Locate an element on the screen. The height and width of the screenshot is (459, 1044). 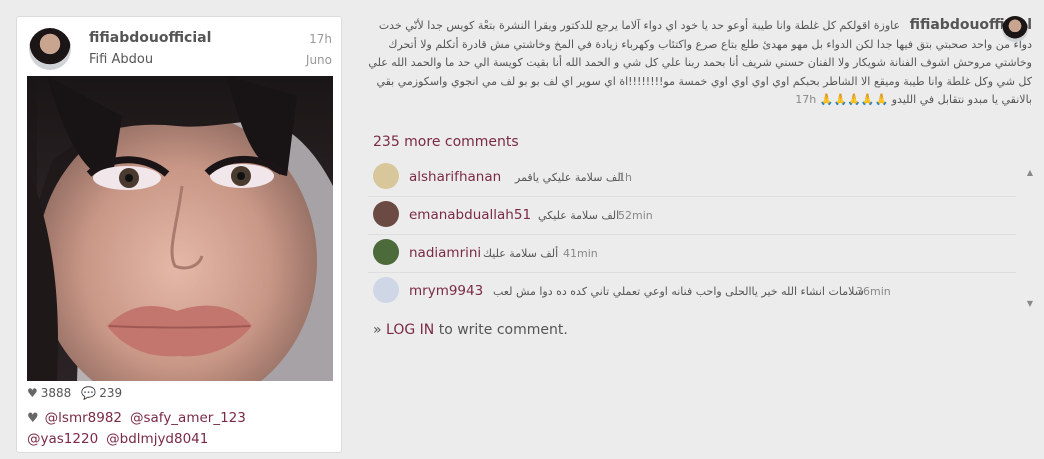
scroll-down-arrow-icon: ▼ is located at coordinates (1030, 303).